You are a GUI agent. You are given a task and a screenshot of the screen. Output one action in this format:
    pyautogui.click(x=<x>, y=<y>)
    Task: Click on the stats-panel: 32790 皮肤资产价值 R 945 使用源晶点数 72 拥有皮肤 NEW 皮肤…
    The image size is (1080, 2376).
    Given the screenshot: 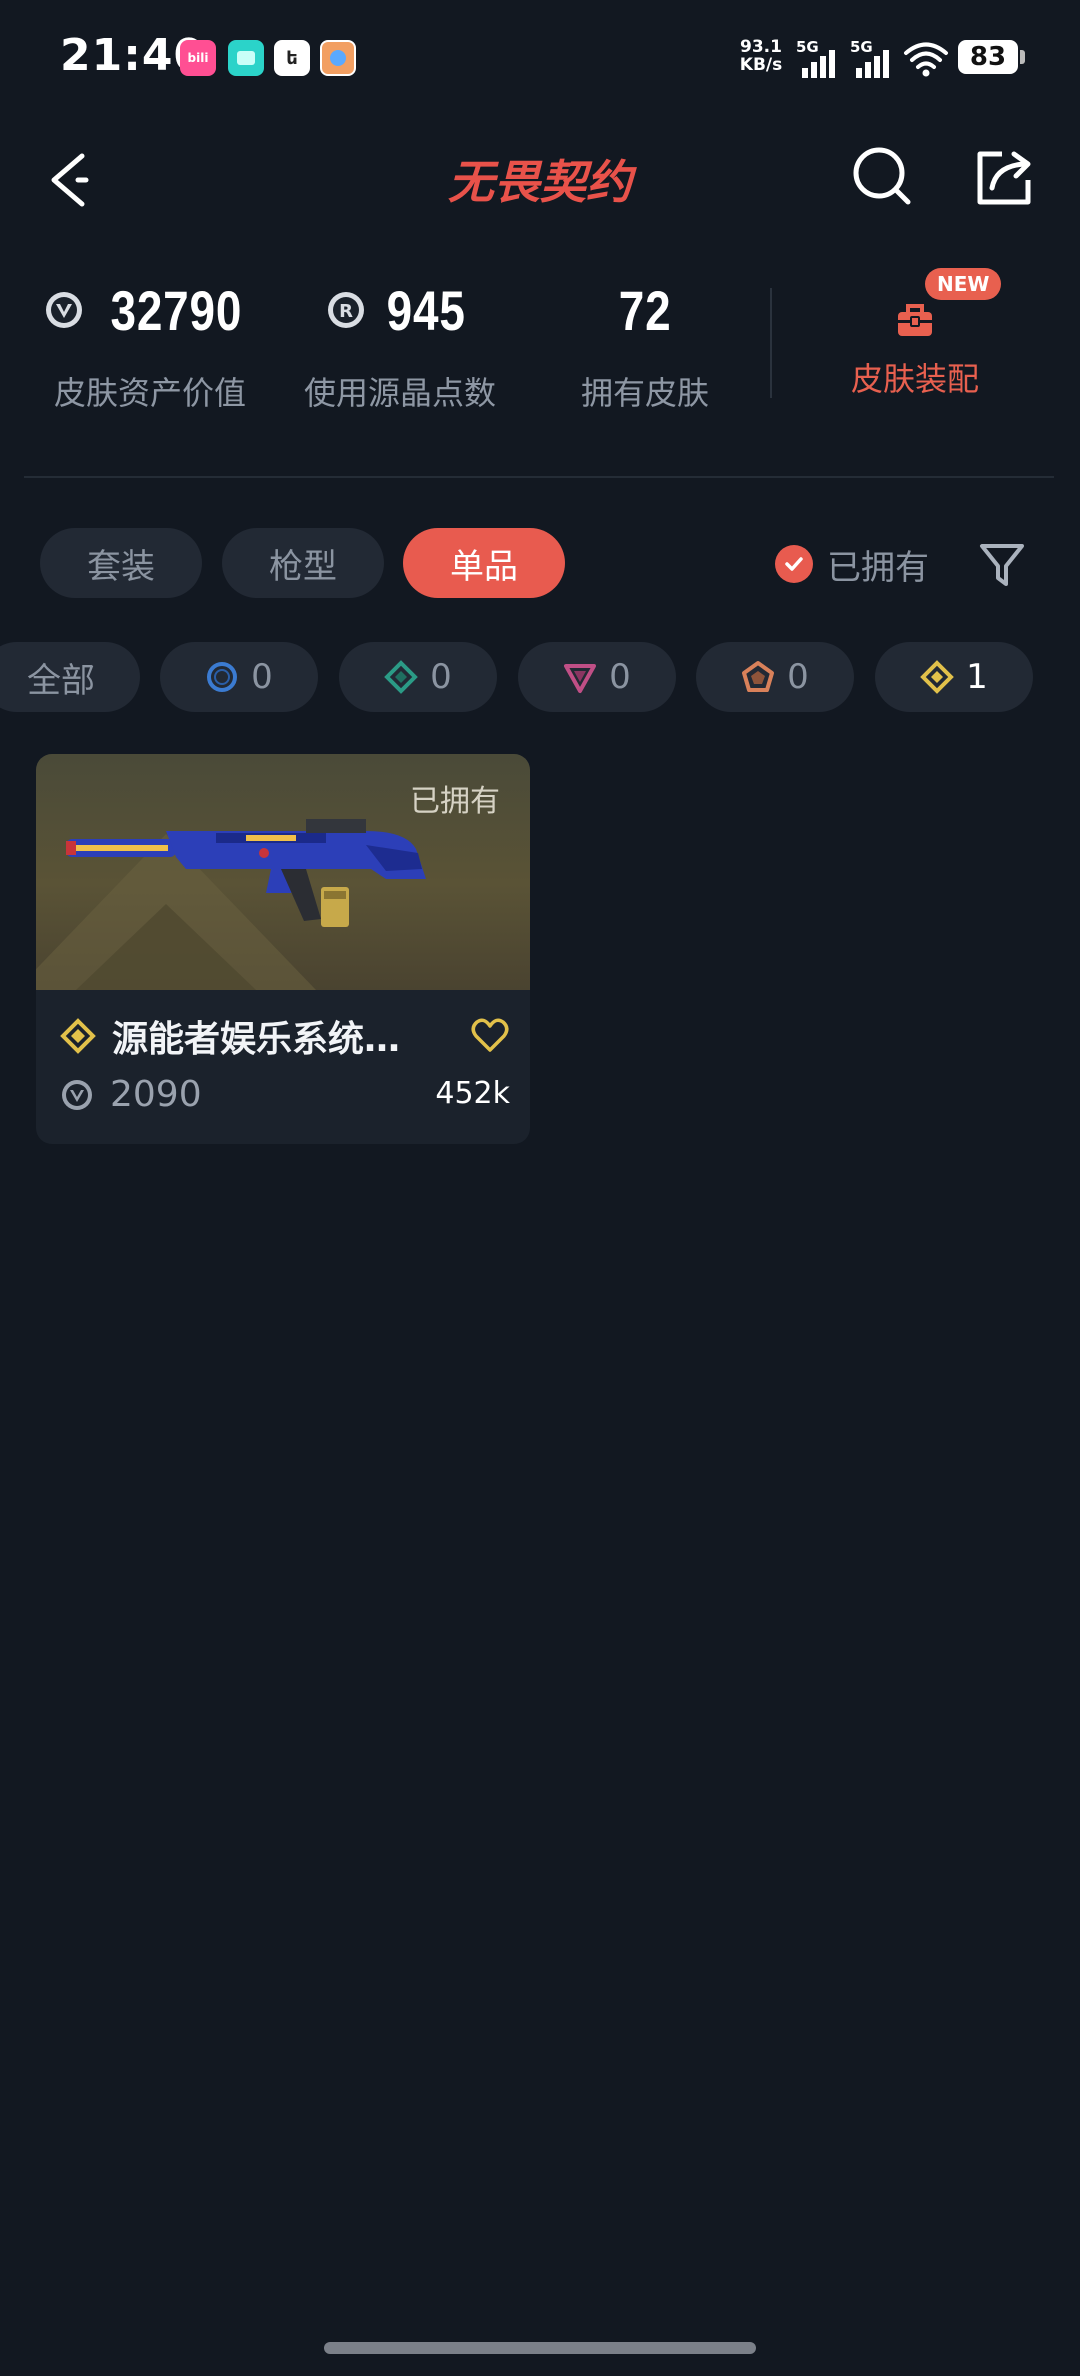 What is the action you would take?
    pyautogui.click(x=540, y=344)
    